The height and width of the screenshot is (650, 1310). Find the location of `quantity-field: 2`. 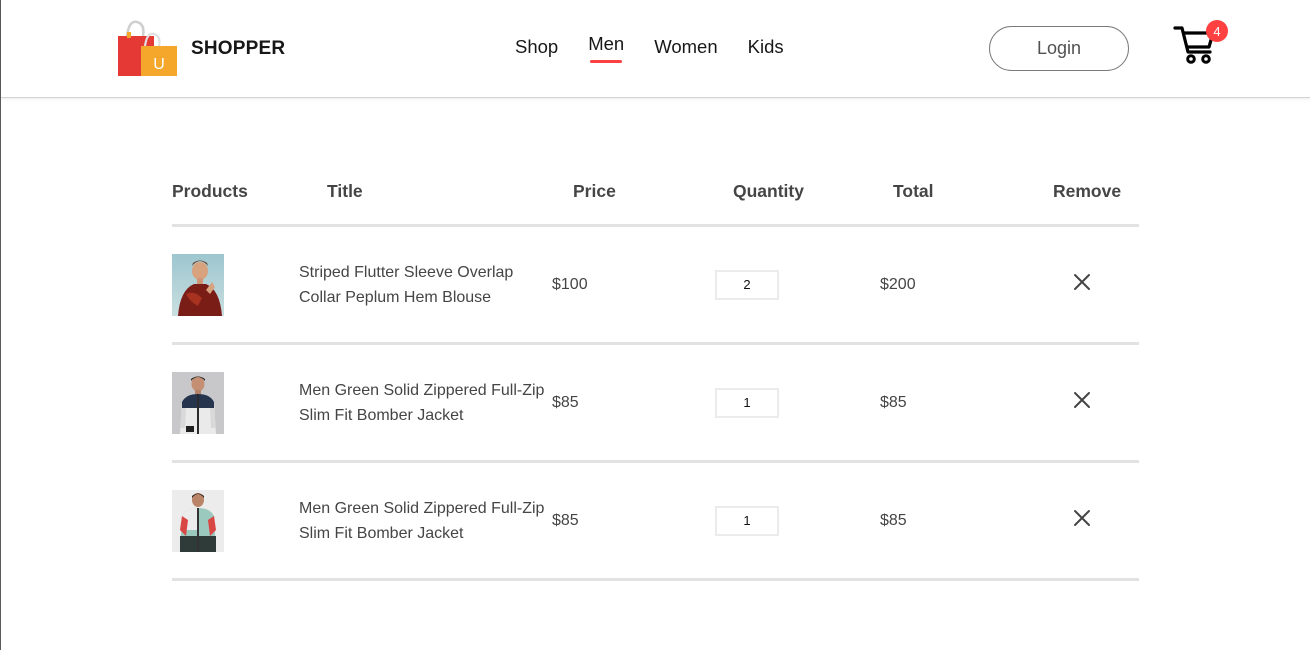

quantity-field: 2 is located at coordinates (747, 284).